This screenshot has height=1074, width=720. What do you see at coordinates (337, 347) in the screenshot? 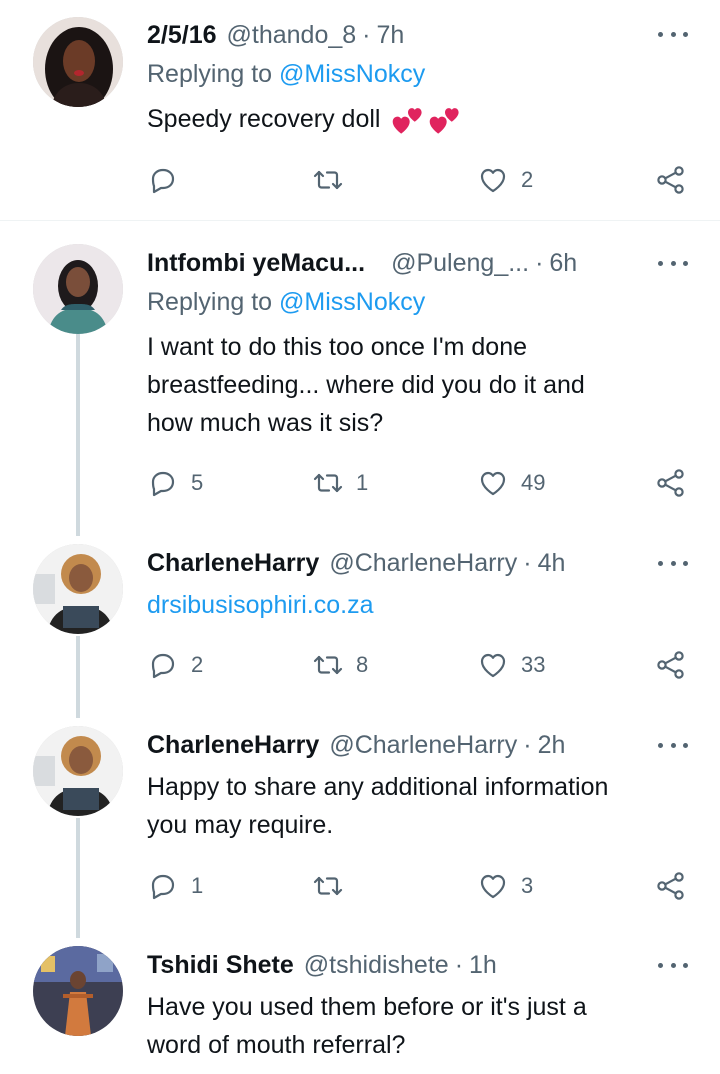
I see `tweet-text-line: I want to do this too once I'm done` at bounding box center [337, 347].